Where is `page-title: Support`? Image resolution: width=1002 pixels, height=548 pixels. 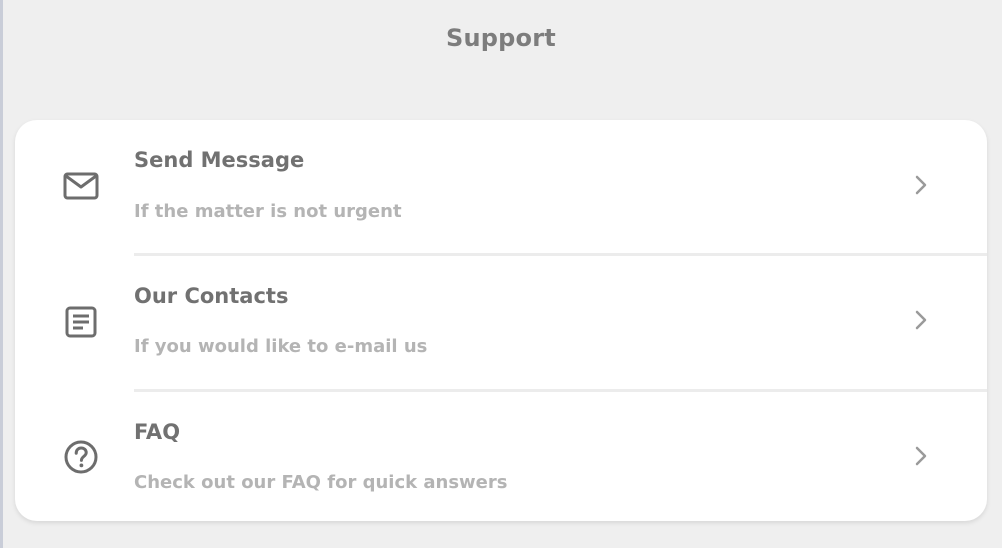
page-title: Support is located at coordinates (501, 38).